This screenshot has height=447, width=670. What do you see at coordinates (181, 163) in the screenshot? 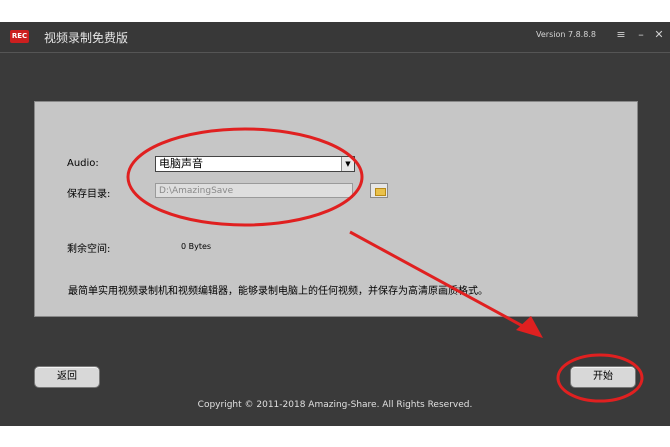
I see `audio-select-value: 电脑声音` at bounding box center [181, 163].